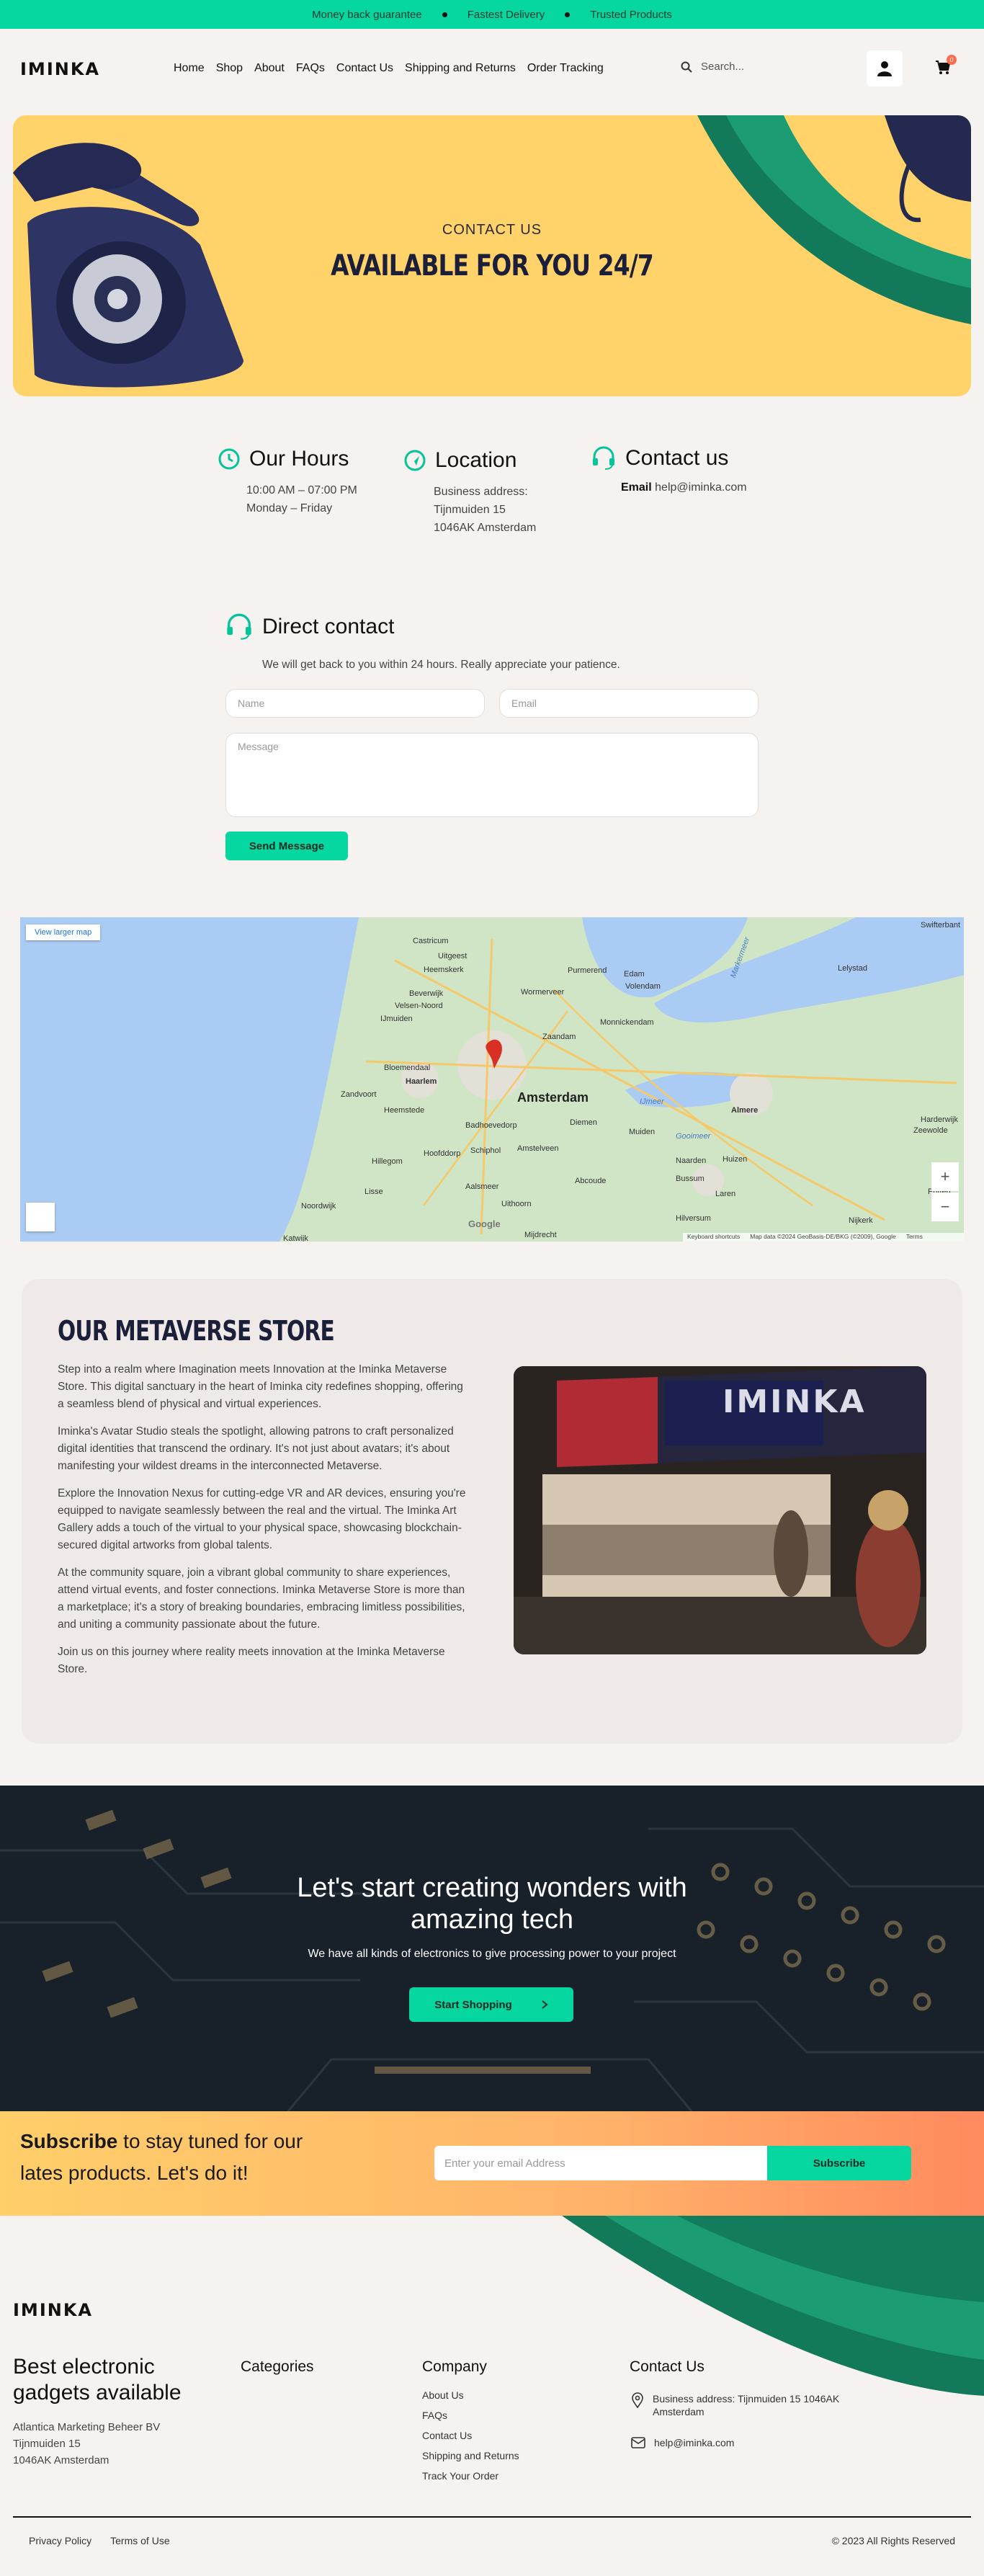  I want to click on subscribe-email-input: Enter your email Address, so click(600, 2163).